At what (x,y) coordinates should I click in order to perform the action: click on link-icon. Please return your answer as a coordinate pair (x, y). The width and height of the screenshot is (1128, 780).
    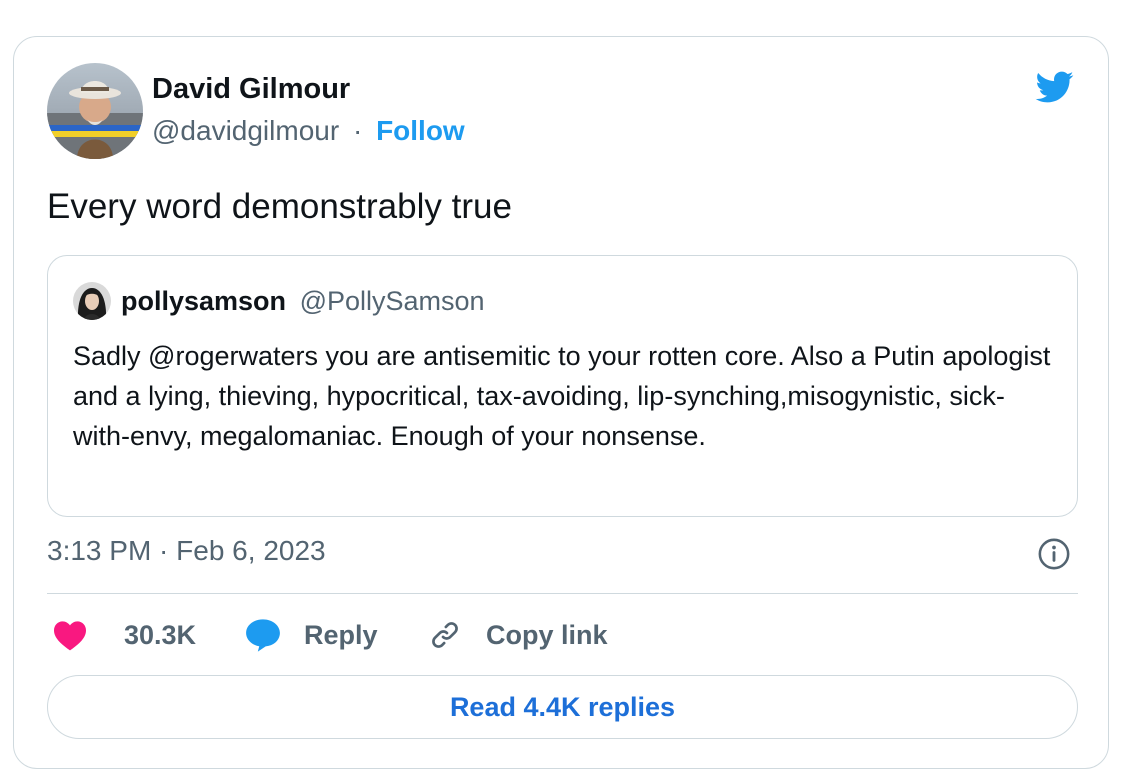
    Looking at the image, I should click on (445, 635).